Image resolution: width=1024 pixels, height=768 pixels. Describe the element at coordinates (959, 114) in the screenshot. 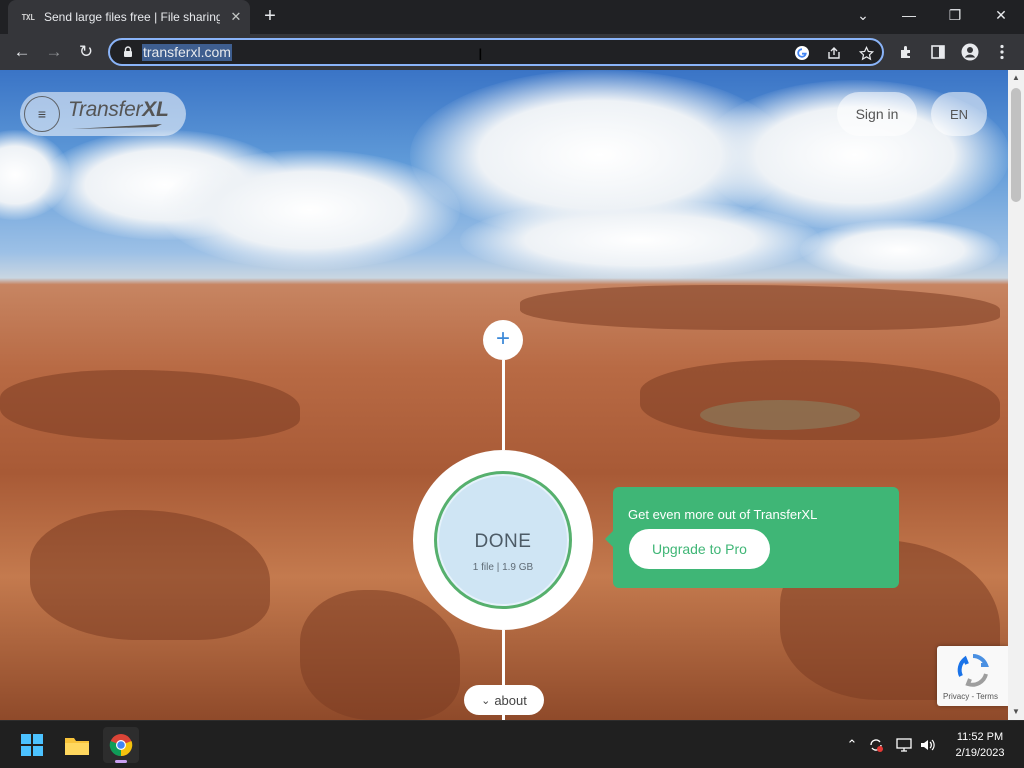

I see `language-button: EN` at that location.